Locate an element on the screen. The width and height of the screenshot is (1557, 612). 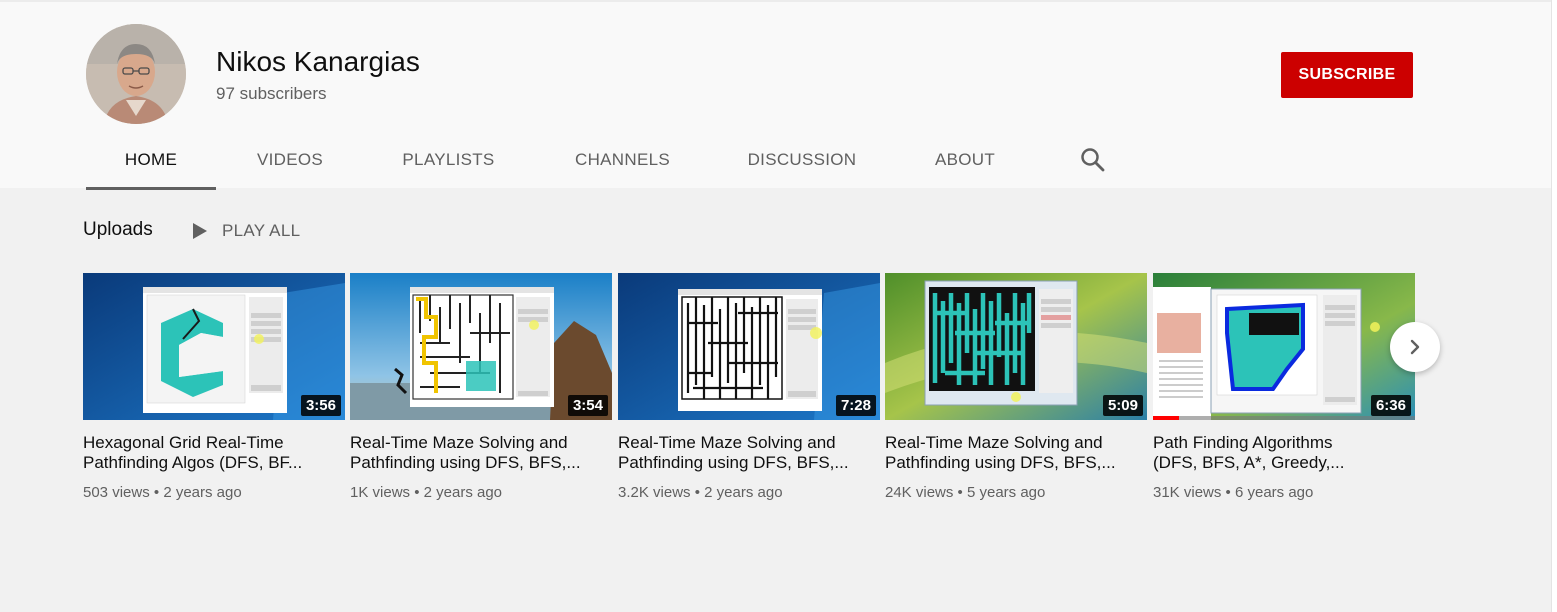
play-all-button: PLAY ALL is located at coordinates (246, 231).